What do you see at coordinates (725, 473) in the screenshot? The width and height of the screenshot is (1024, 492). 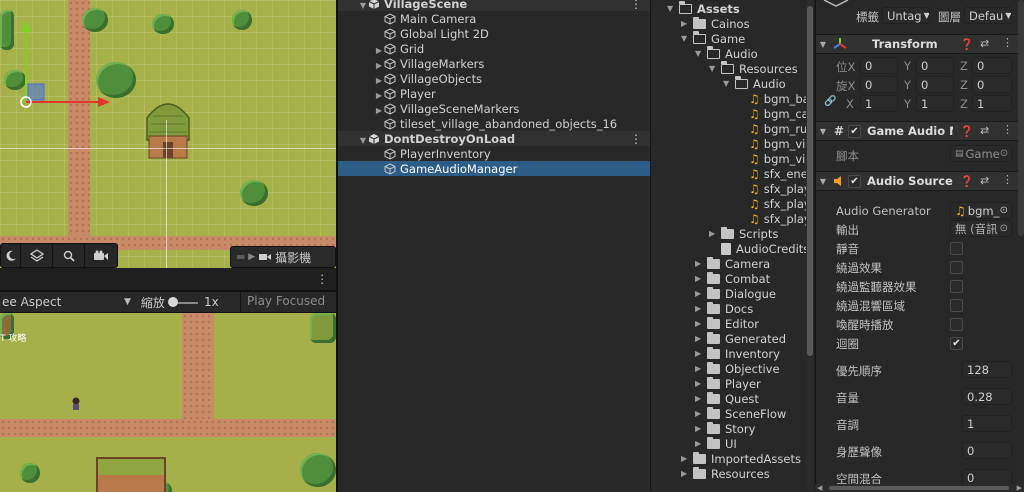 I see `project-folder-item: ▶ Resources` at bounding box center [725, 473].